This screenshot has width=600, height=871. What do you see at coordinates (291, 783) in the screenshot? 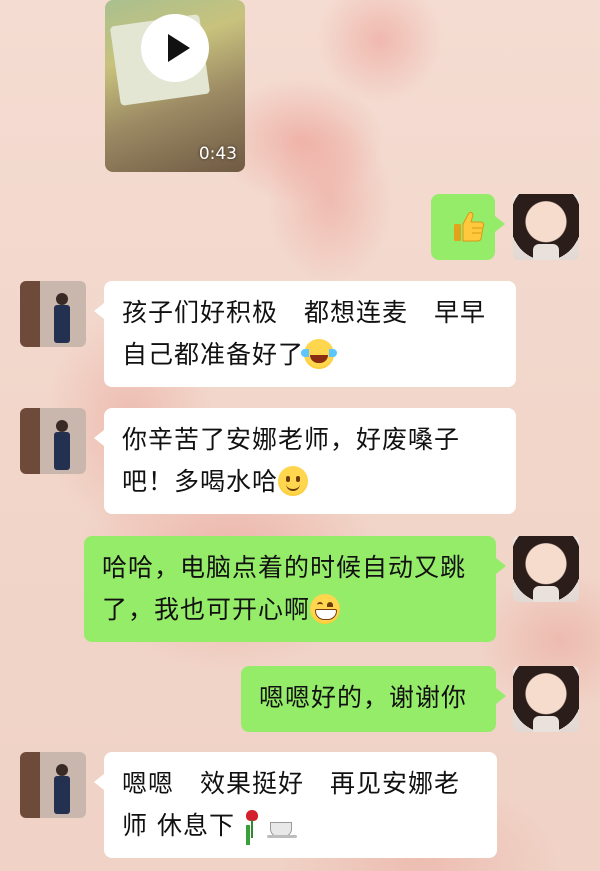
I see `message-text-line: 嗯嗯 效果挺好 再见安娜老` at bounding box center [291, 783].